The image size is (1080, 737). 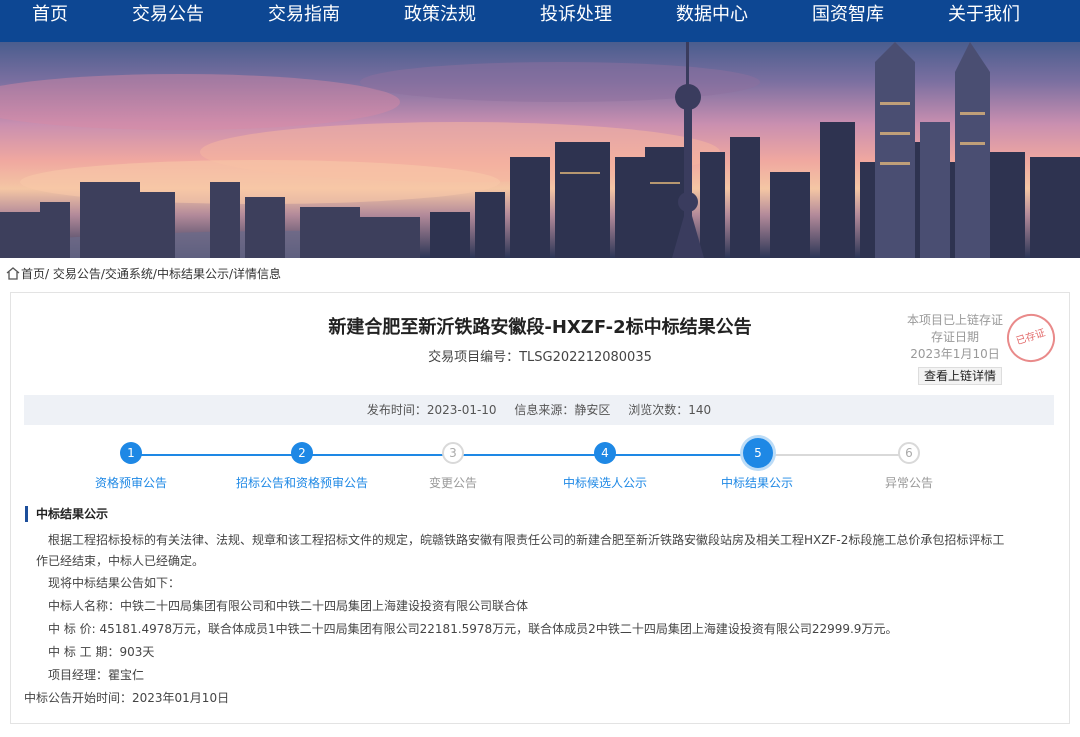 I want to click on project-manager: 项目经理：瞿宝仁, so click(x=96, y=675).